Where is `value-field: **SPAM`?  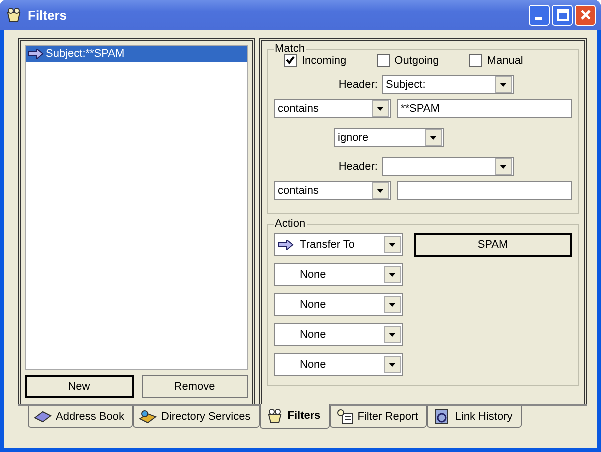 value-field: **SPAM is located at coordinates (484, 108).